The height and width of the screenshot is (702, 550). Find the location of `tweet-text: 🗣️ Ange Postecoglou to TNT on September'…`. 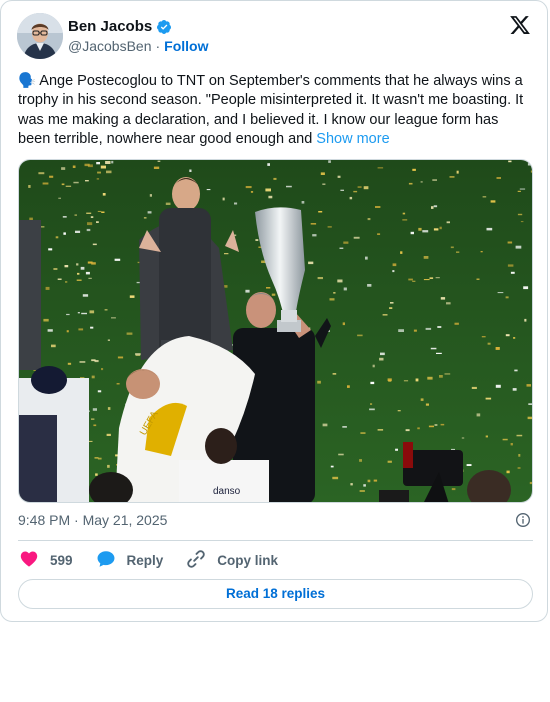

tweet-text: 🗣️ Ange Postecoglou to TNT on September'… is located at coordinates (273, 111).